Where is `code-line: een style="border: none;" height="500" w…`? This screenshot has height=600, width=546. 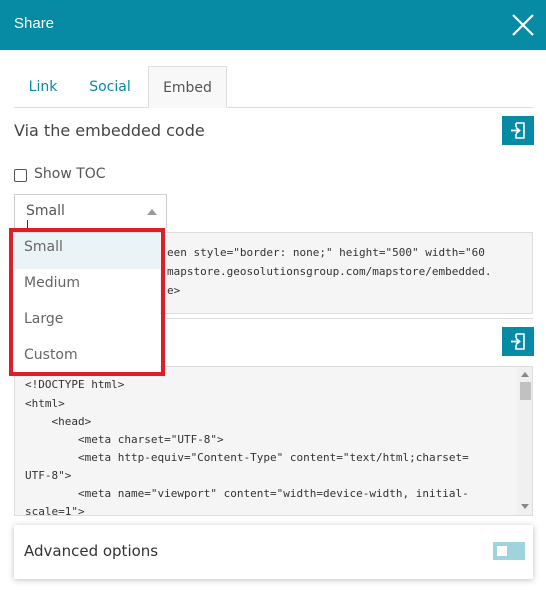 code-line: een style="border: none;" height="500" w… is located at coordinates (326, 252).